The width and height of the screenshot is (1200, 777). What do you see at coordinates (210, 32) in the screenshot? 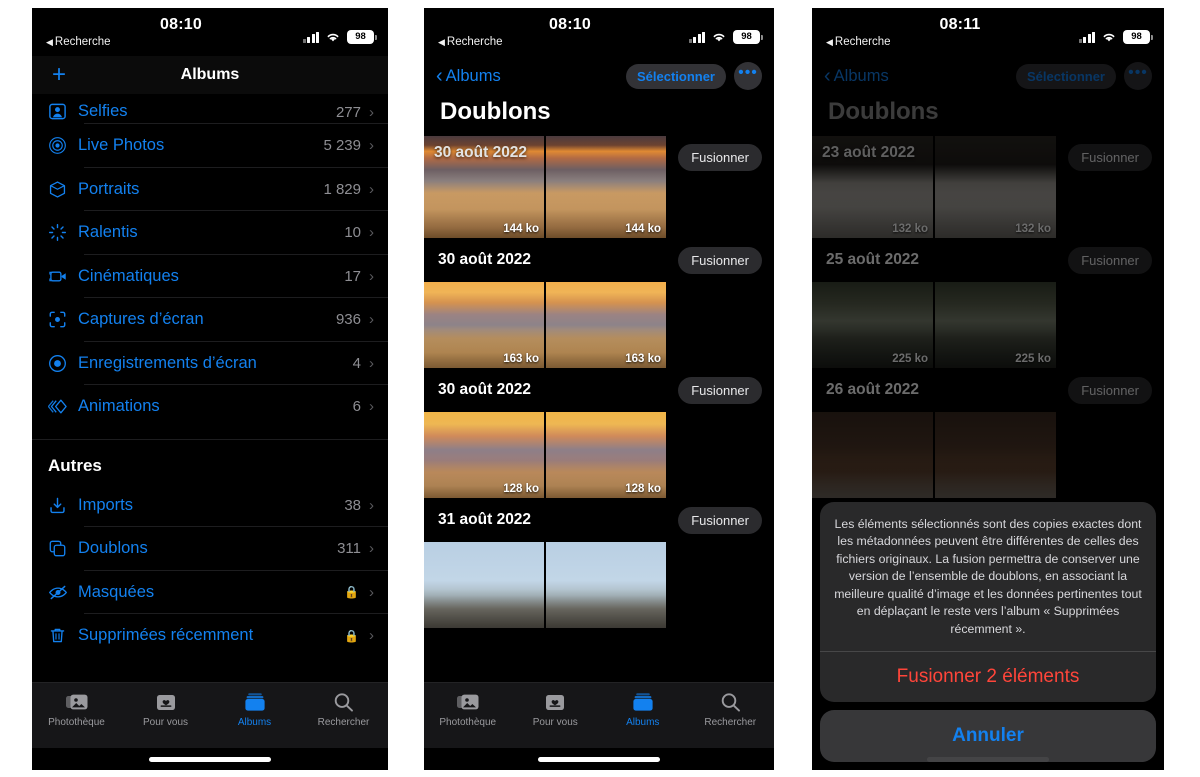
I see `status-bar: 08:10 ◀ Recherche 98` at bounding box center [210, 32].